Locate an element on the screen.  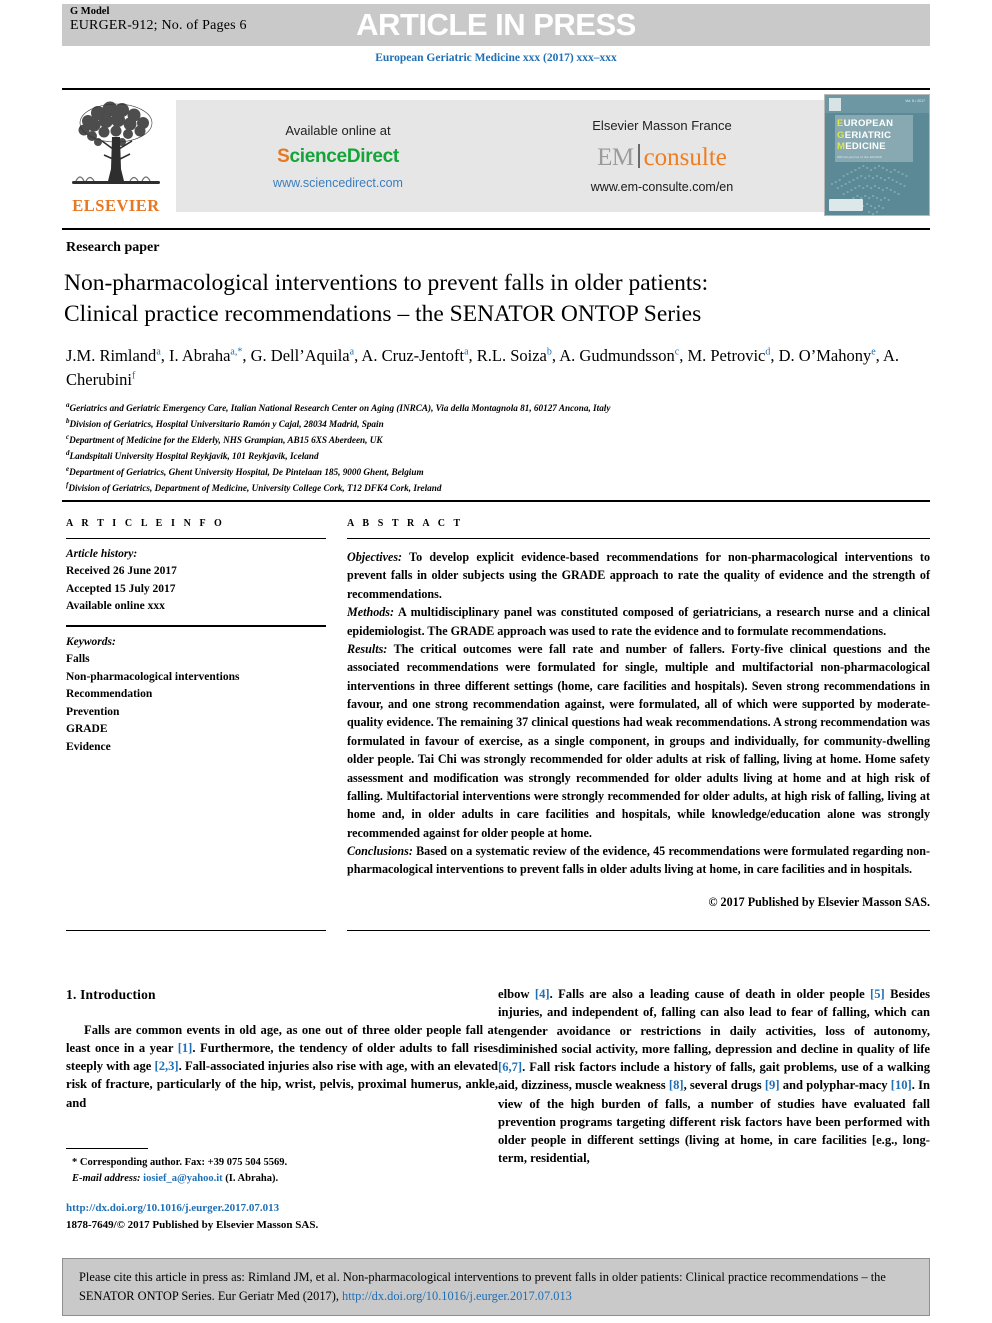
abstract-conclusions-label: Conclusions: is located at coordinates (380, 851).